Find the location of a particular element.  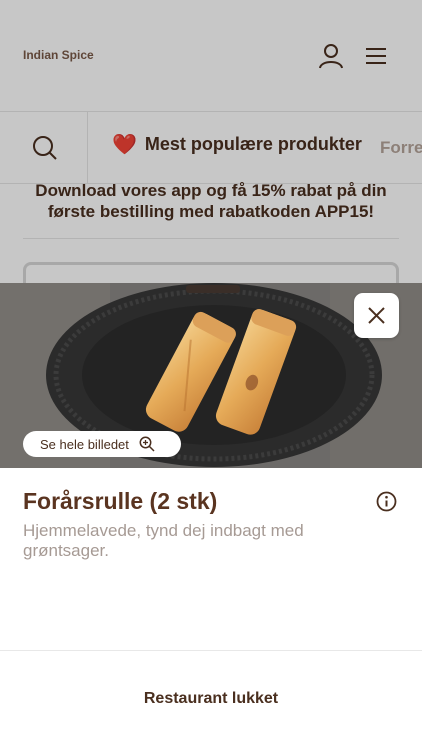

zoom-in-icon is located at coordinates (147, 444).